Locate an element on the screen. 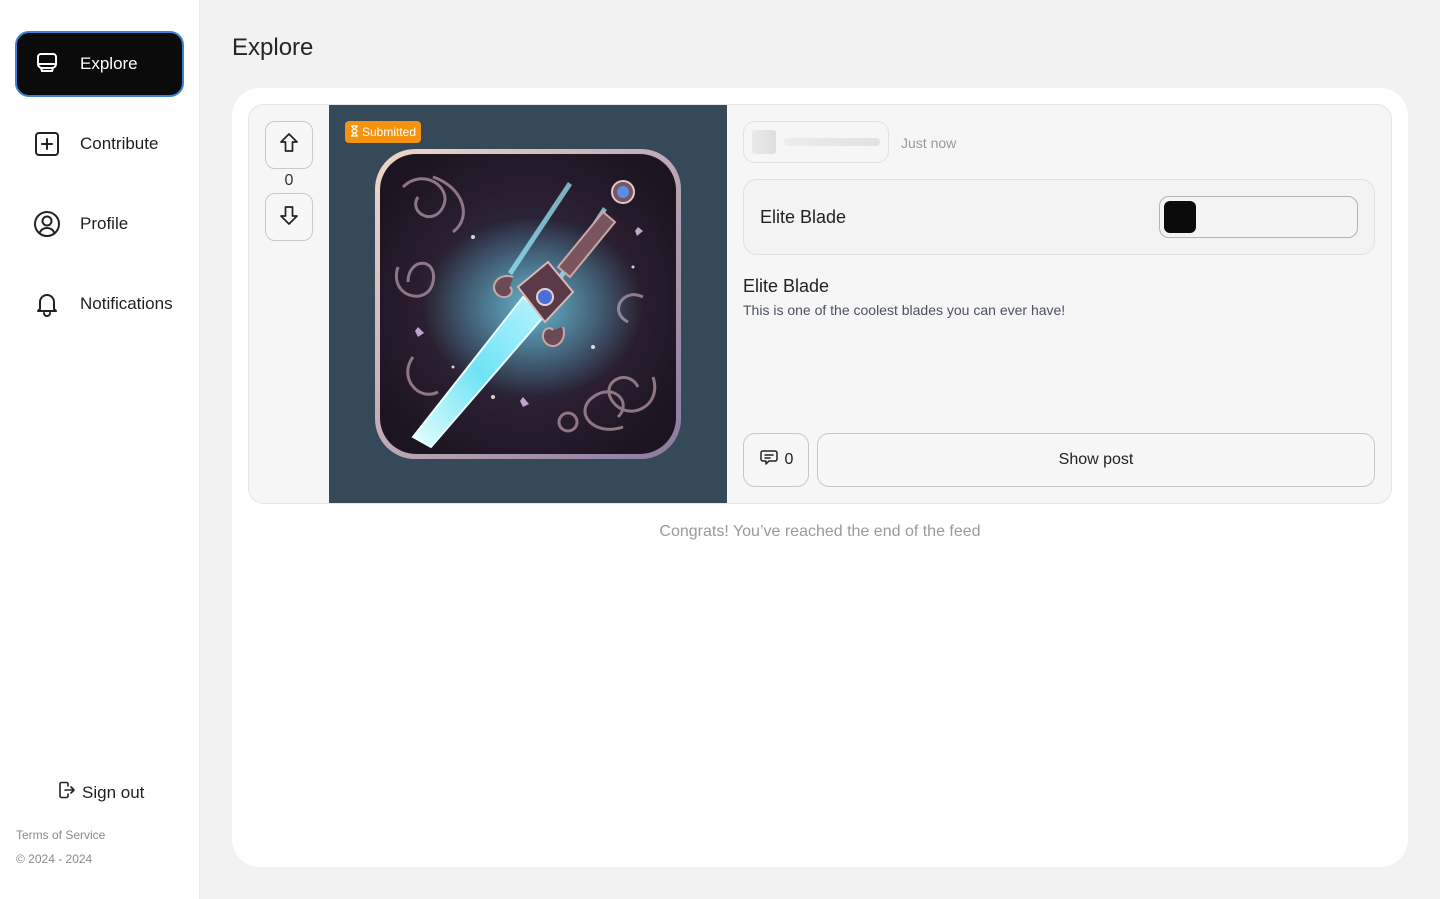  sidebar-item-contribute: Contribute is located at coordinates (99, 144).